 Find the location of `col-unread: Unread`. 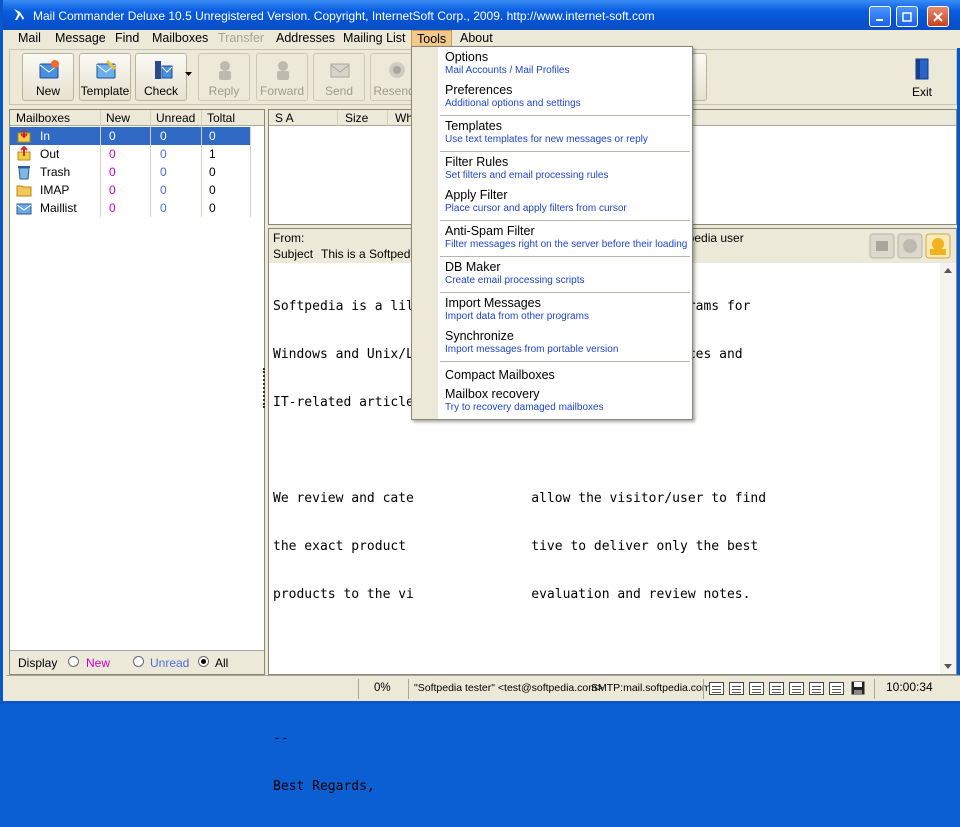

col-unread: Unread is located at coordinates (175, 118).